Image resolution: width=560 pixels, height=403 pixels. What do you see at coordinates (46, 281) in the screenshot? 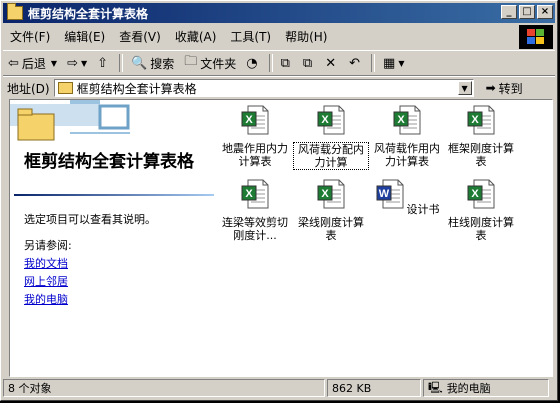
I see `link-network-places: 网上邻居` at bounding box center [46, 281].